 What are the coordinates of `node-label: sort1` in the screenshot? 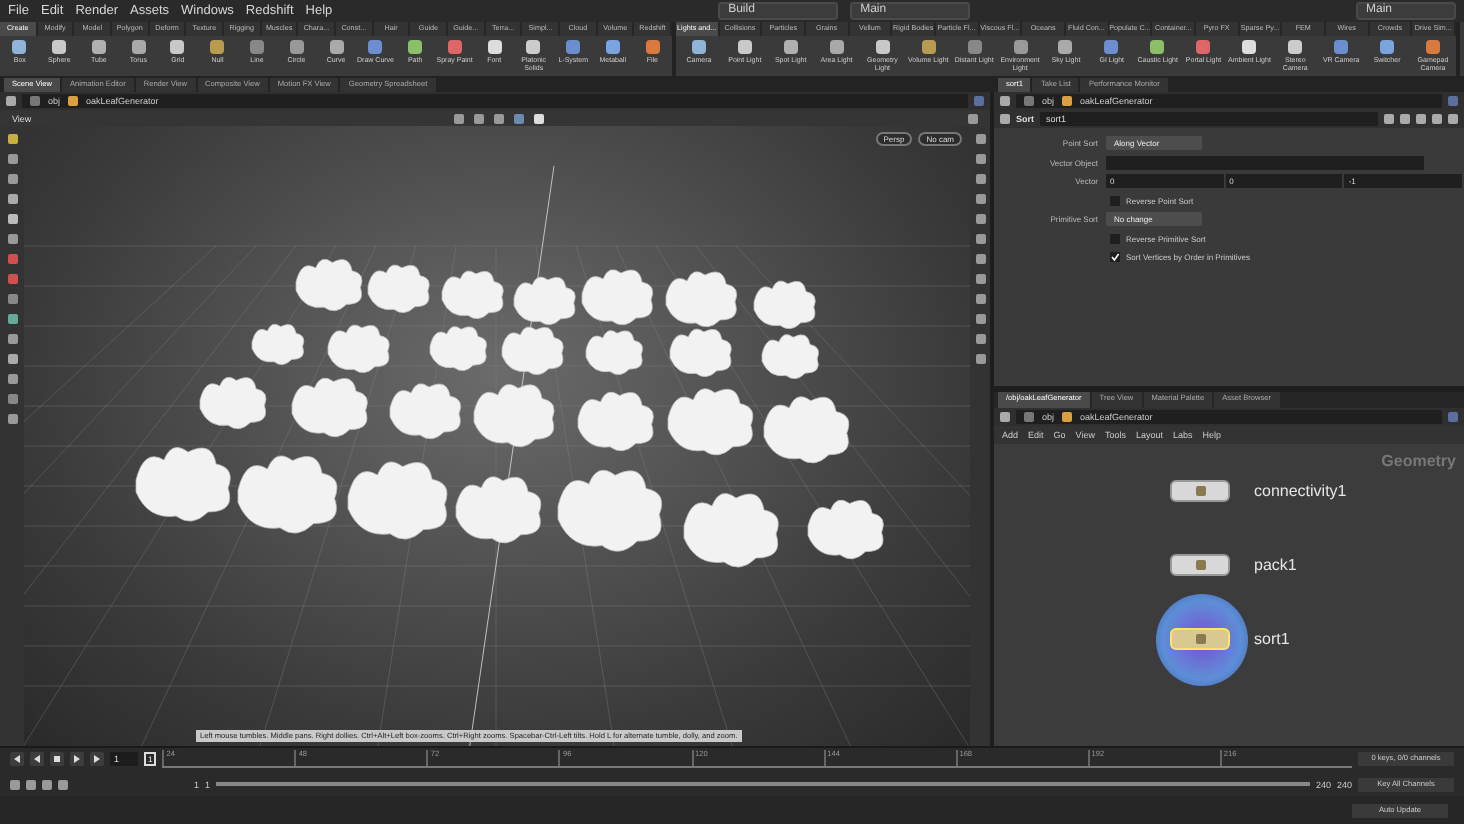 It's located at (1272, 639).